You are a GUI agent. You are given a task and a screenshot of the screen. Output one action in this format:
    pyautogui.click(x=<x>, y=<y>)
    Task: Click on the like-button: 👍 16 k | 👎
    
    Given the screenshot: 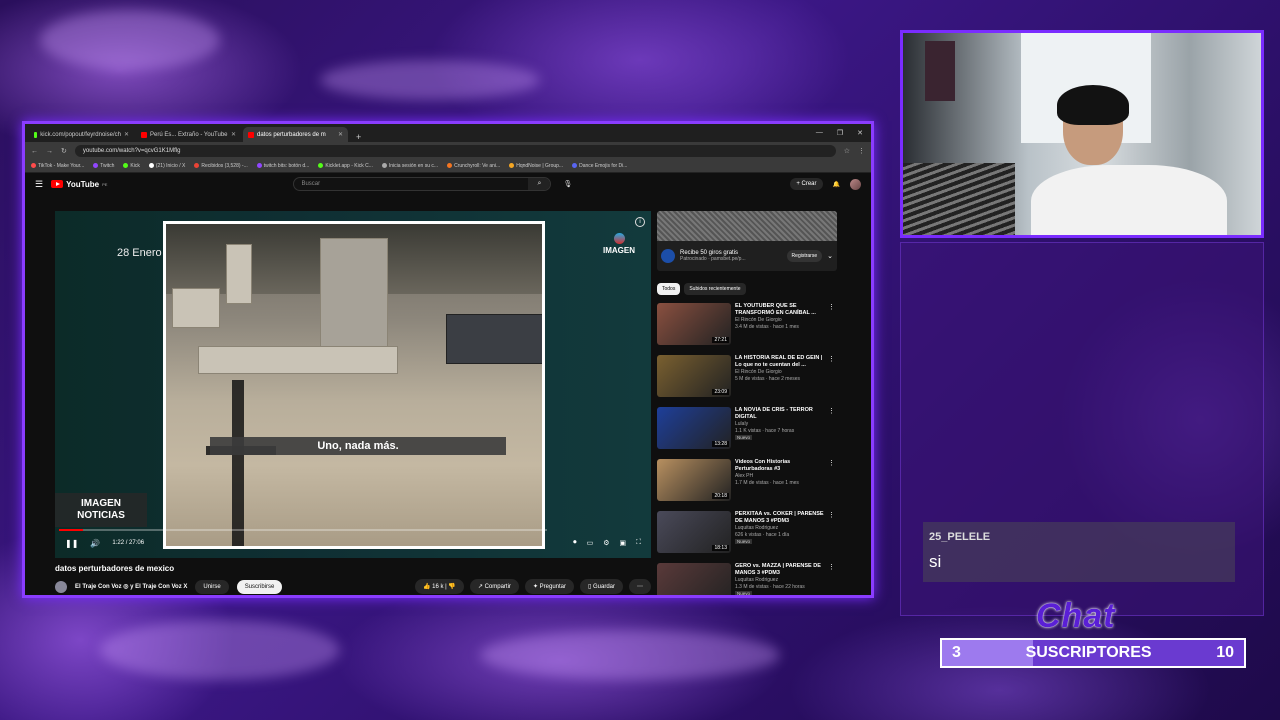 What is the action you would take?
    pyautogui.click(x=439, y=586)
    